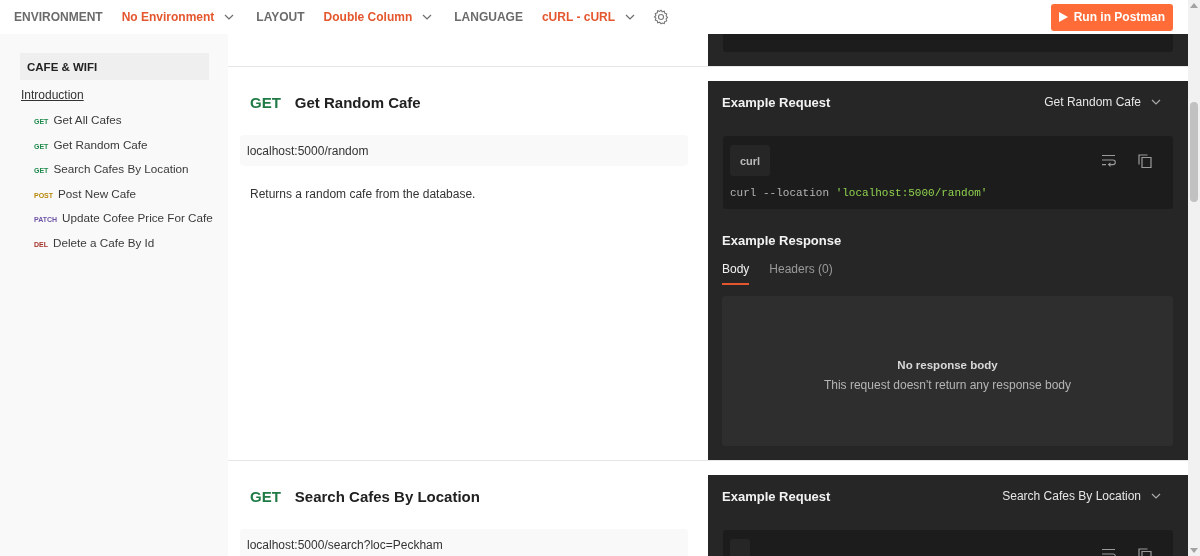 The width and height of the screenshot is (1200, 556). Describe the element at coordinates (178, 17) in the screenshot. I see `setting-dropdown: No Environment` at that location.